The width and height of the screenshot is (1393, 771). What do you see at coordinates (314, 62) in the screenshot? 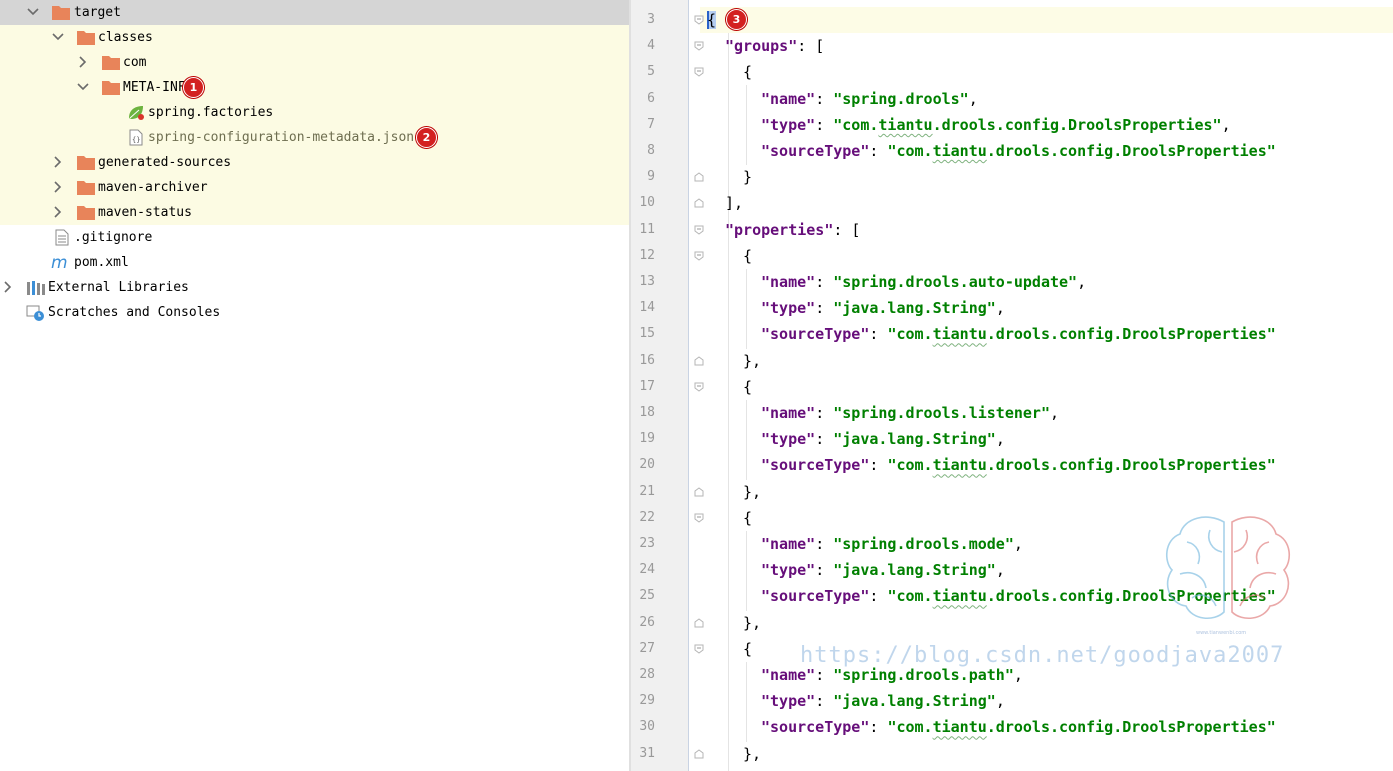
I see `tree-item-com: com` at bounding box center [314, 62].